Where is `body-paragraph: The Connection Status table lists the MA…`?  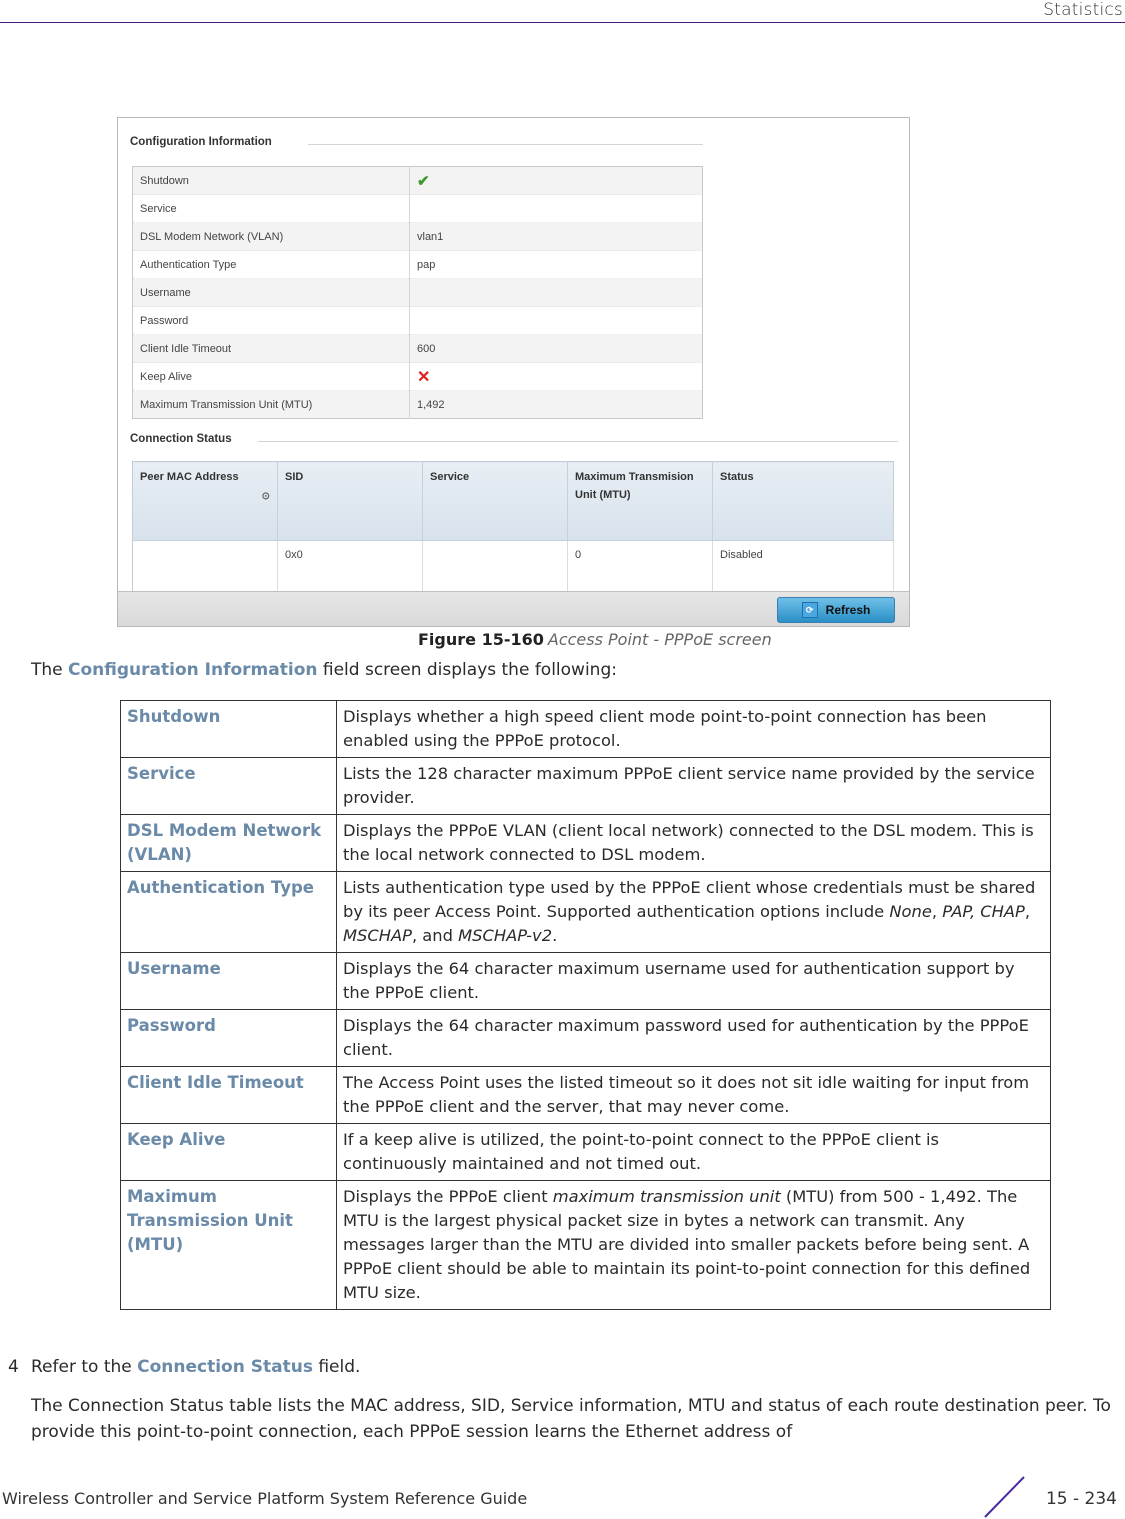 body-paragraph: The Connection Status table lists the MA… is located at coordinates (571, 1419).